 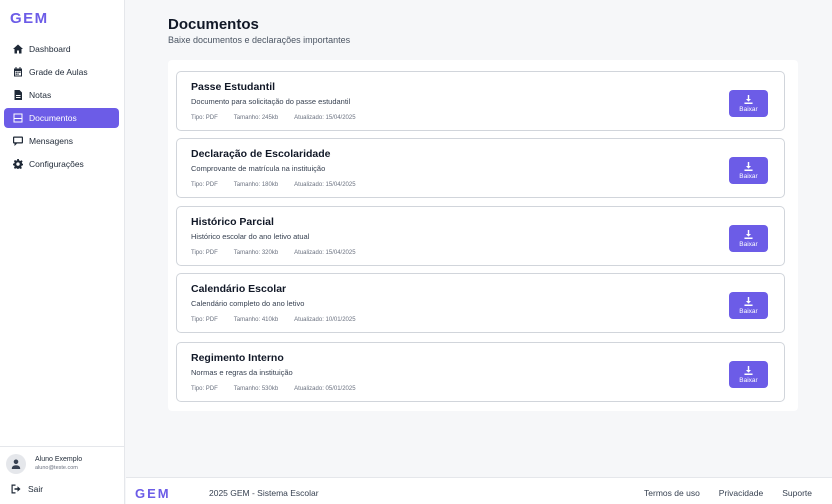 What do you see at coordinates (261, 154) in the screenshot?
I see `document-title: Declaração de Escolaridade` at bounding box center [261, 154].